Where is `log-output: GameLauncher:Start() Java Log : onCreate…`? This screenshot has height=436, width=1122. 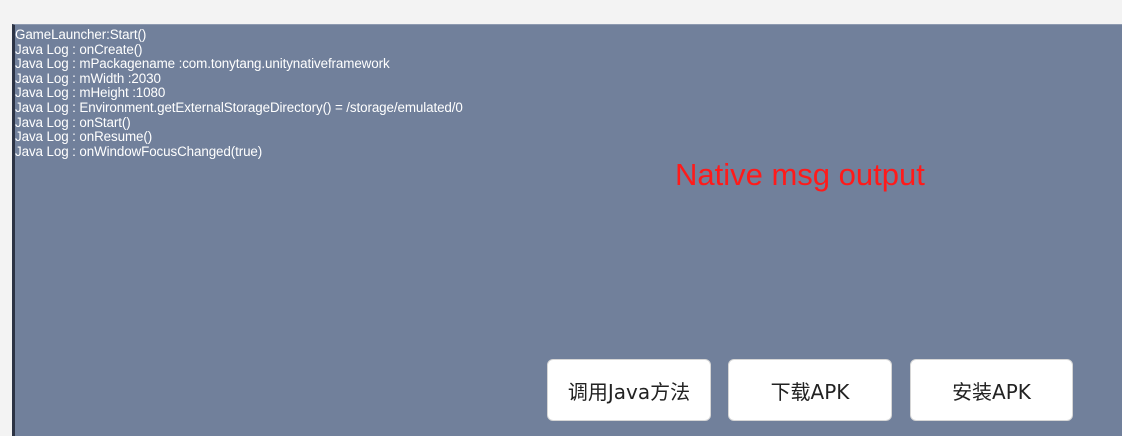 log-output: GameLauncher:Start() Java Log : onCreate… is located at coordinates (239, 93).